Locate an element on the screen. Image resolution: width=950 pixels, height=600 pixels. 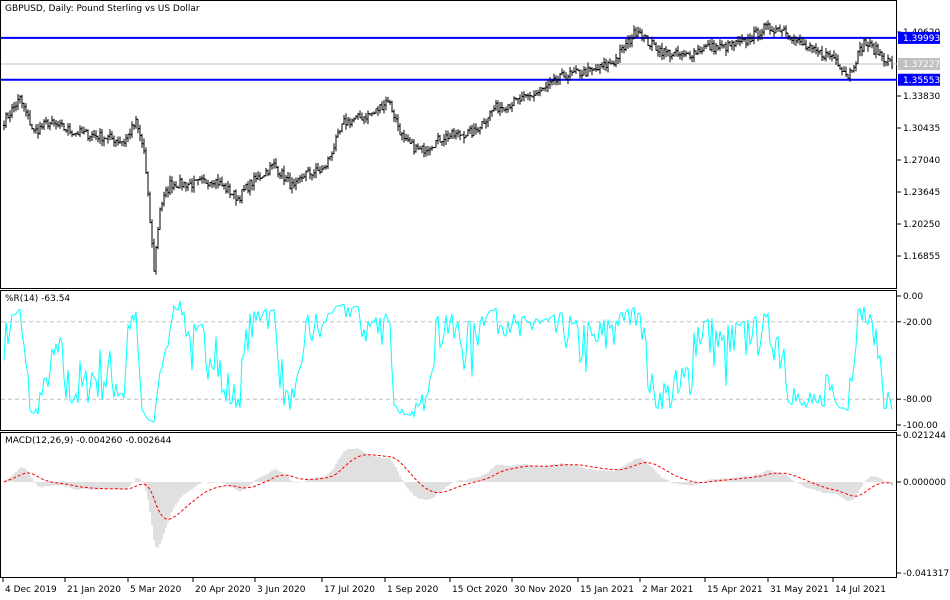
price-tick-label: 1.16855 is located at coordinates (921, 257).